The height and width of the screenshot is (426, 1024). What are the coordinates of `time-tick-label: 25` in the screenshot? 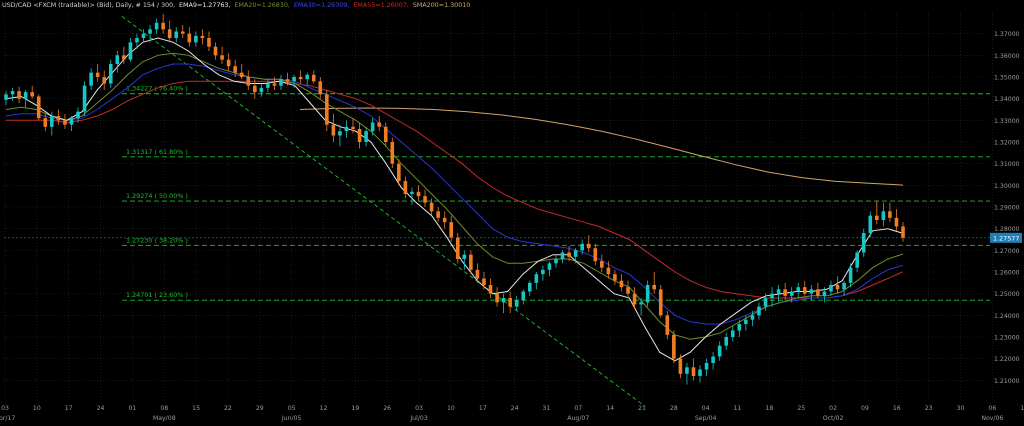 It's located at (801, 408).